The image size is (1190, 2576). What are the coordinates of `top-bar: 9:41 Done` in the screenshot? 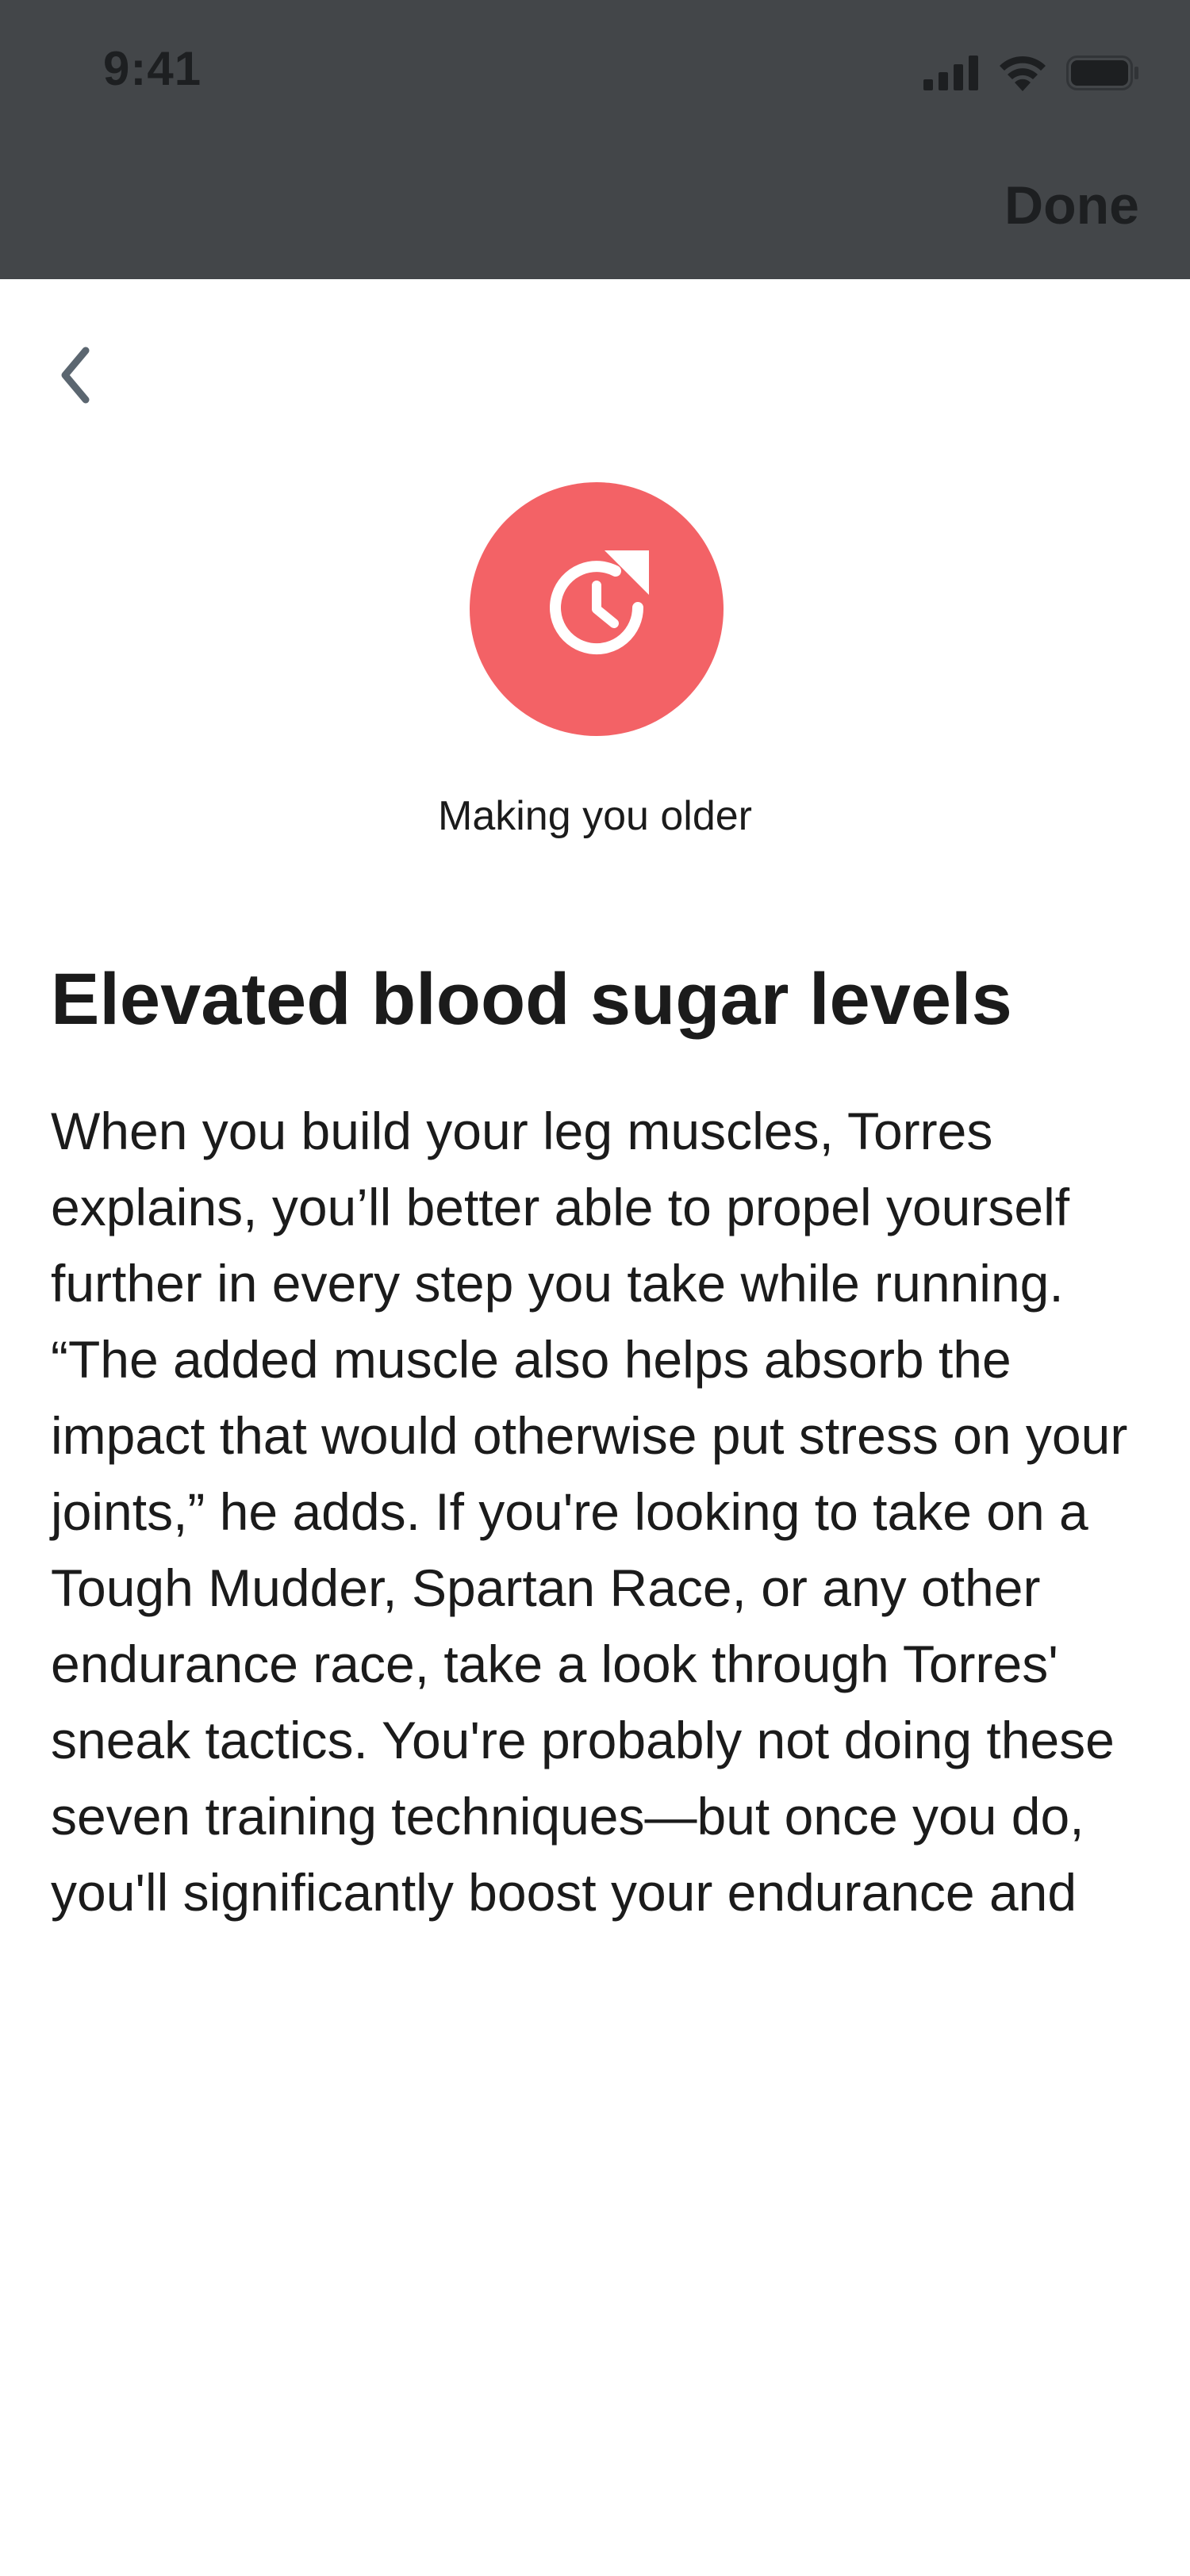 It's located at (595, 139).